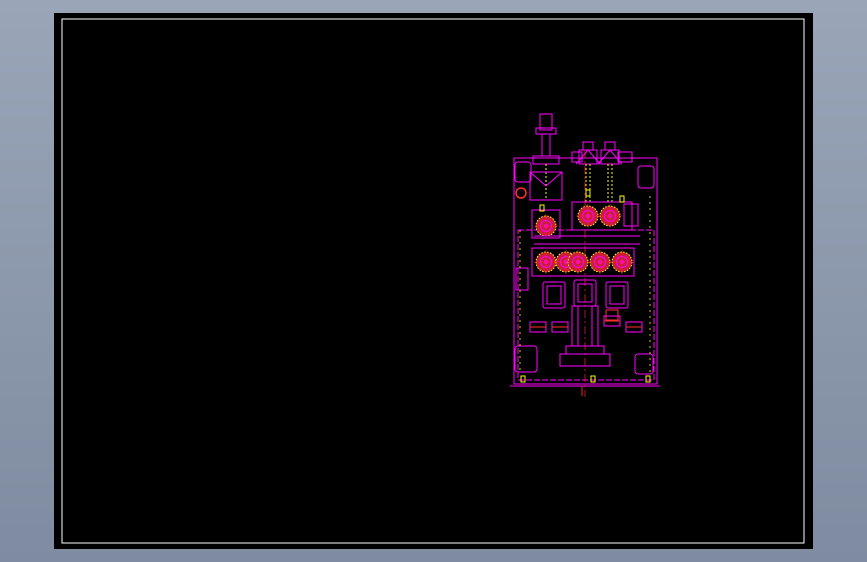 This screenshot has width=867, height=562. Describe the element at coordinates (546, 131) in the screenshot. I see `top-screw-flange` at that location.